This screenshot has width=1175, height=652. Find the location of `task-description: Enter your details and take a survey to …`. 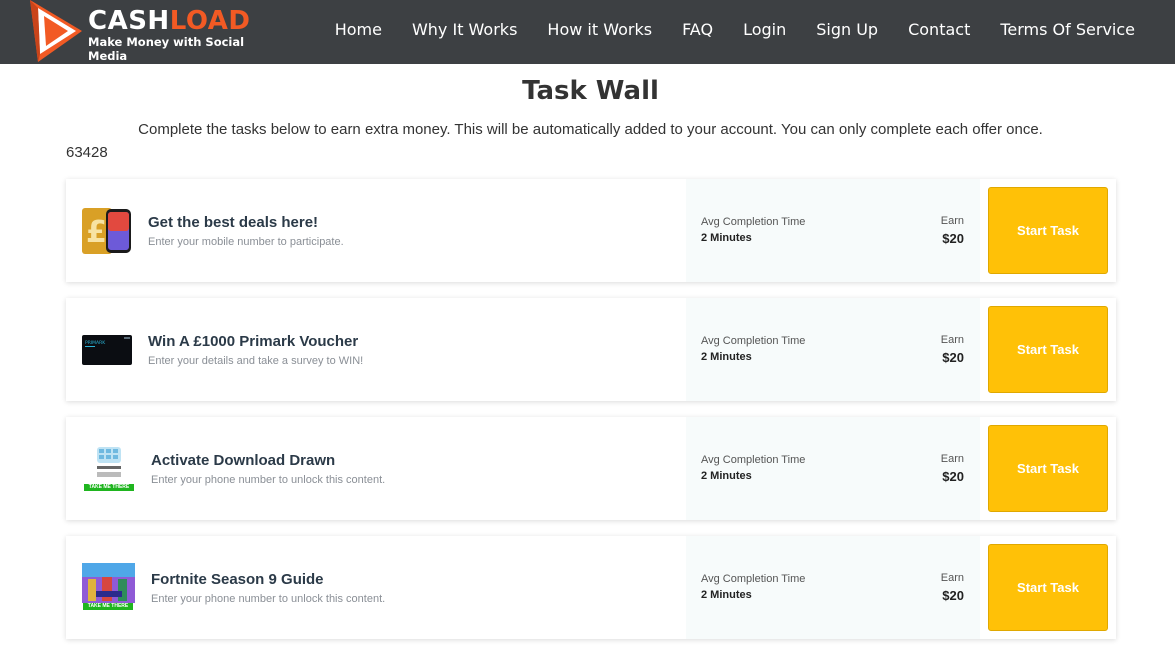

task-description: Enter your details and take a survey to … is located at coordinates (256, 361).